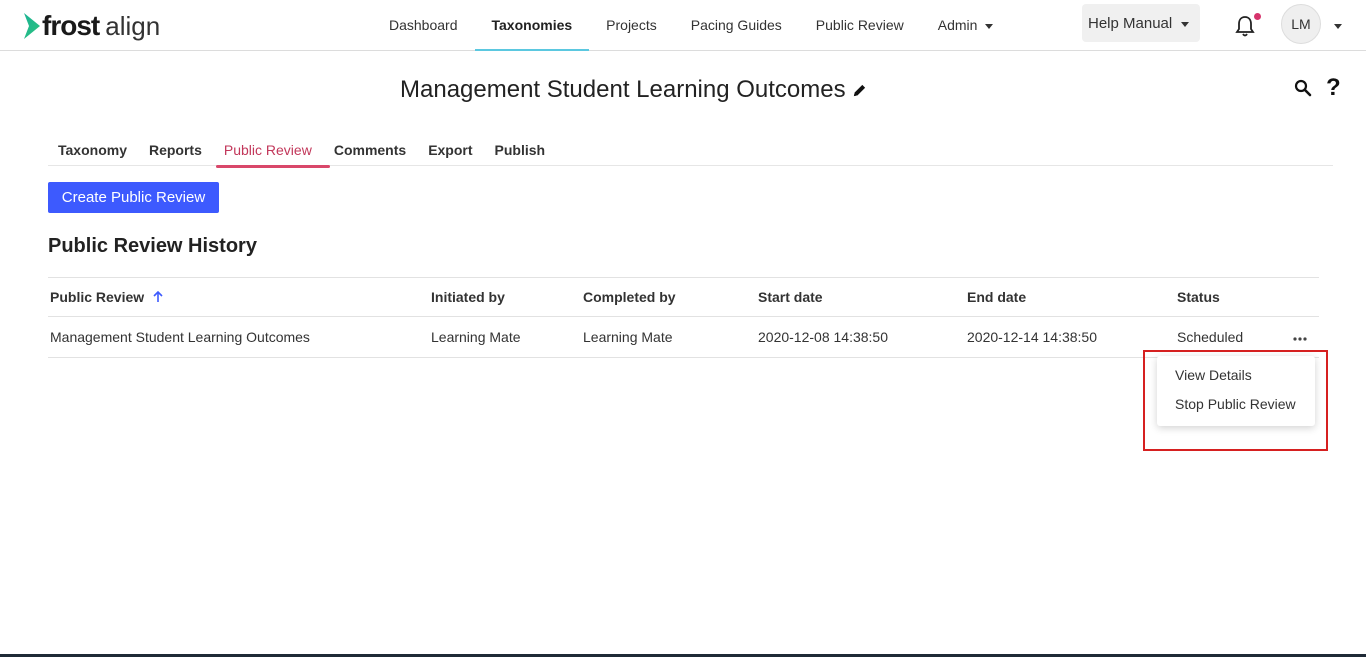  I want to click on nav-admin: Admin, so click(966, 25).